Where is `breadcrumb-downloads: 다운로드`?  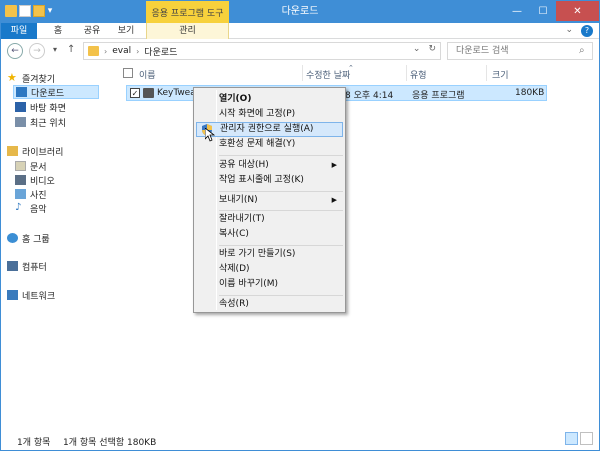
breadcrumb-downloads: 다운로드 is located at coordinates (160, 51).